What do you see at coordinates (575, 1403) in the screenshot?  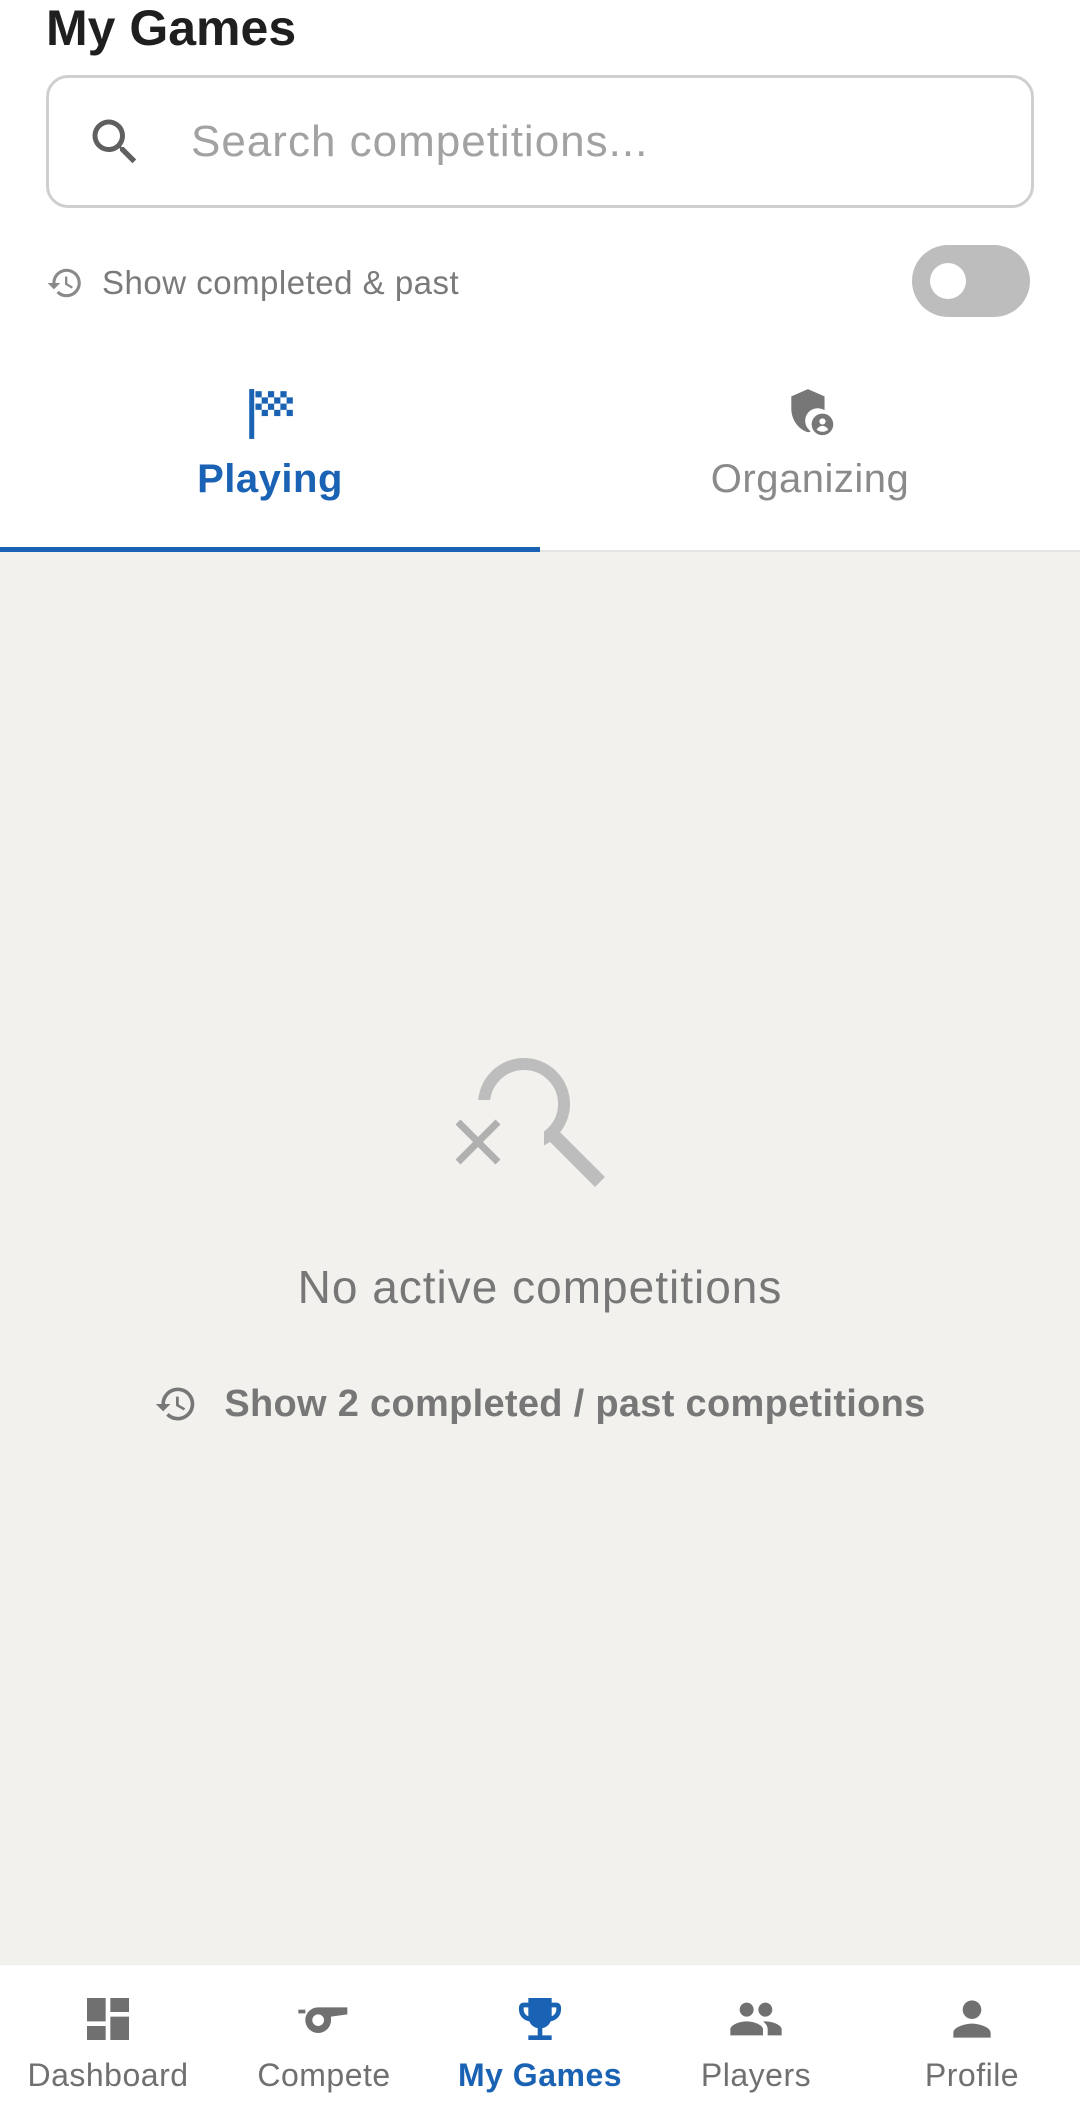 I see `show-past-competitions-label: Show 2 completed / past competitions` at bounding box center [575, 1403].